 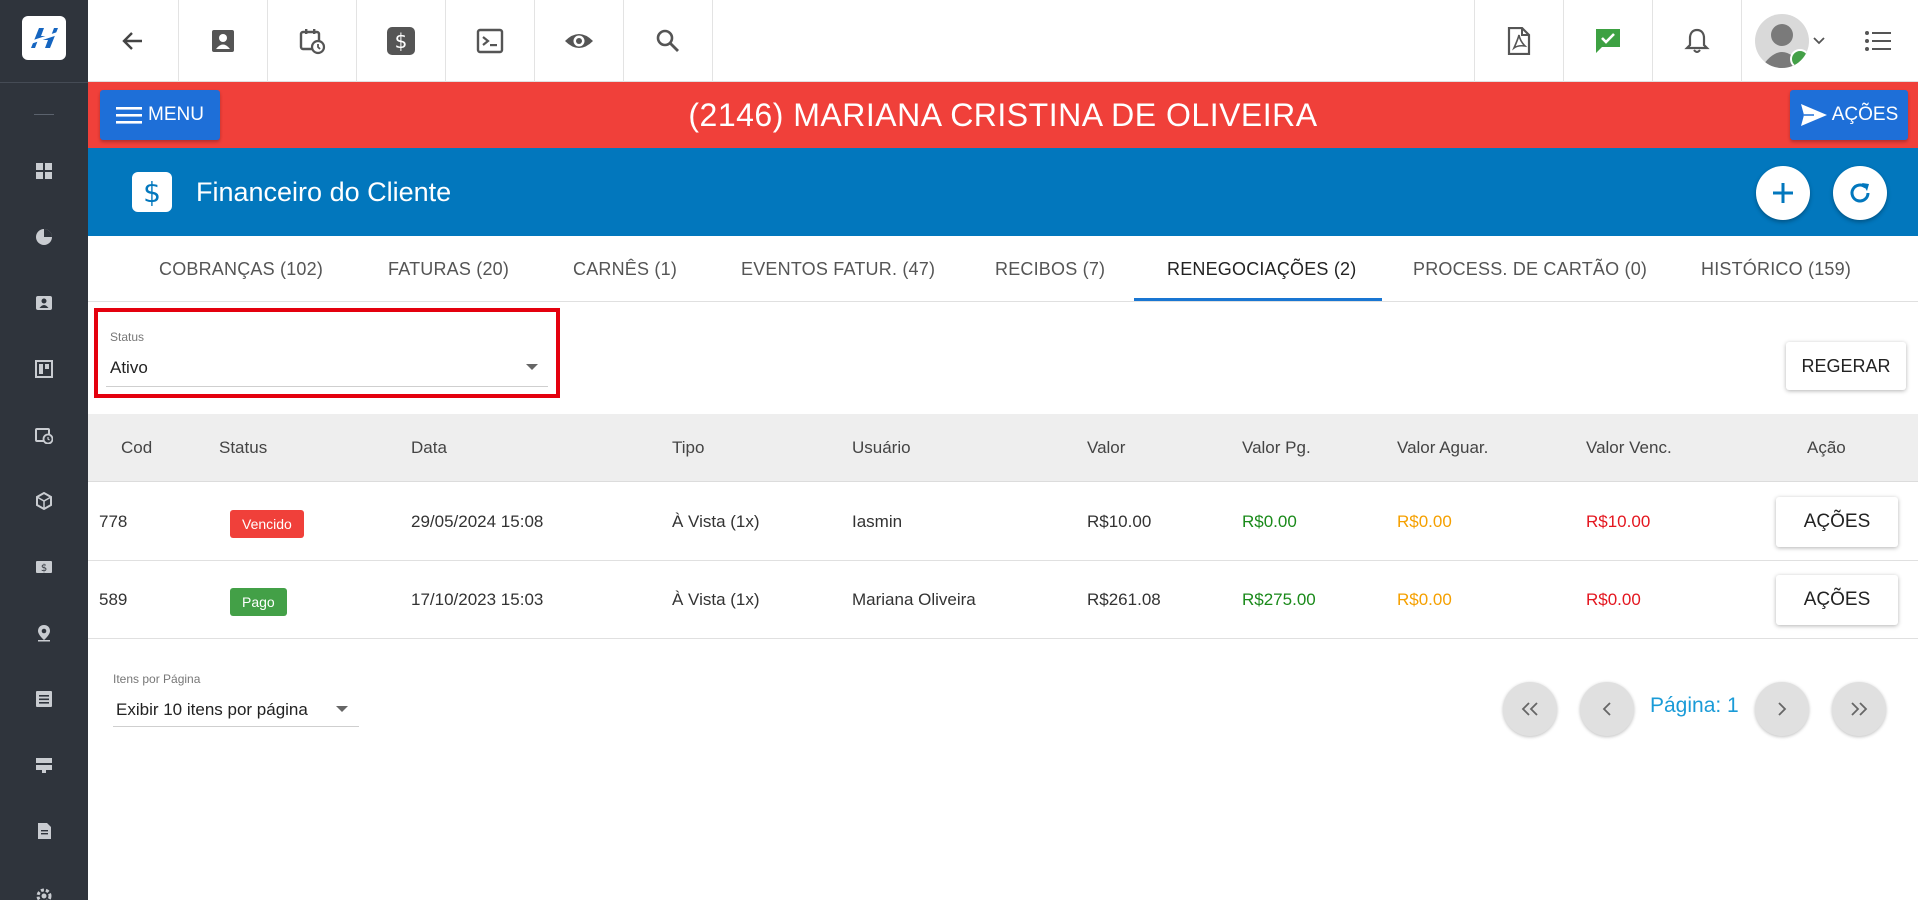 What do you see at coordinates (1860, 193) in the screenshot?
I see `refresh-button` at bounding box center [1860, 193].